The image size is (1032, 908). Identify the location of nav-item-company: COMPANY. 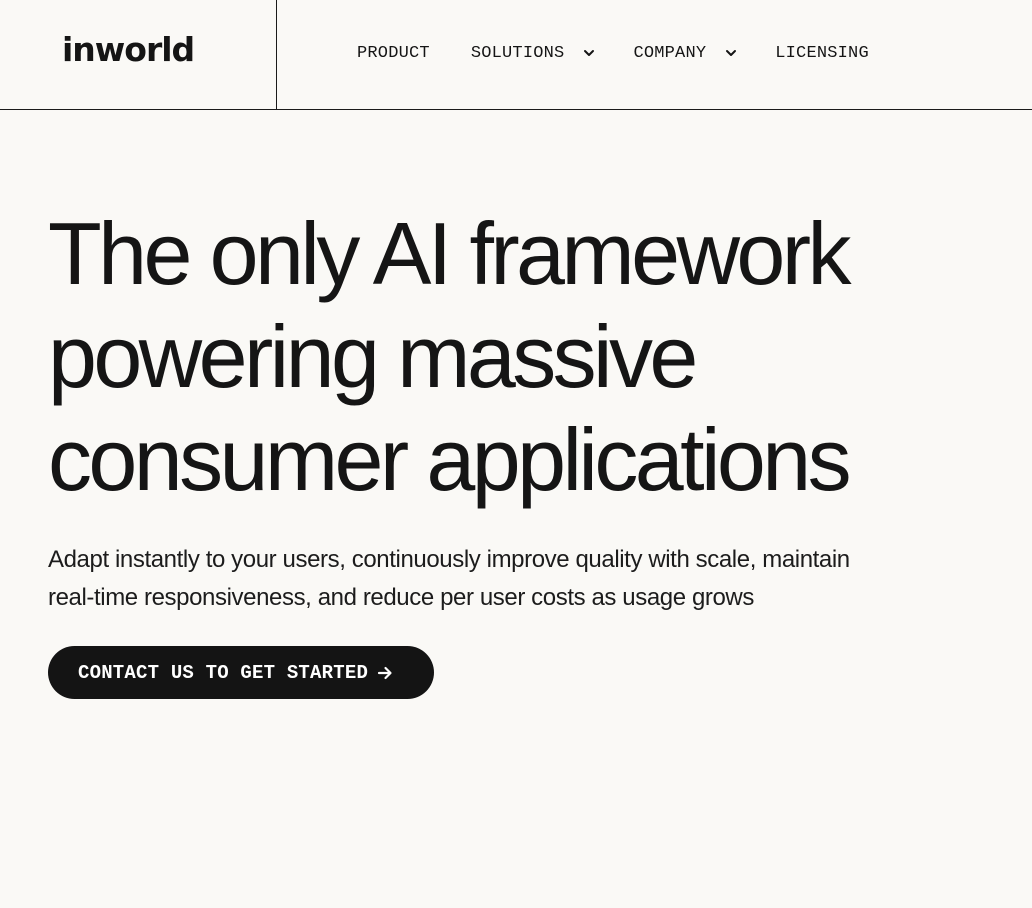
(685, 53).